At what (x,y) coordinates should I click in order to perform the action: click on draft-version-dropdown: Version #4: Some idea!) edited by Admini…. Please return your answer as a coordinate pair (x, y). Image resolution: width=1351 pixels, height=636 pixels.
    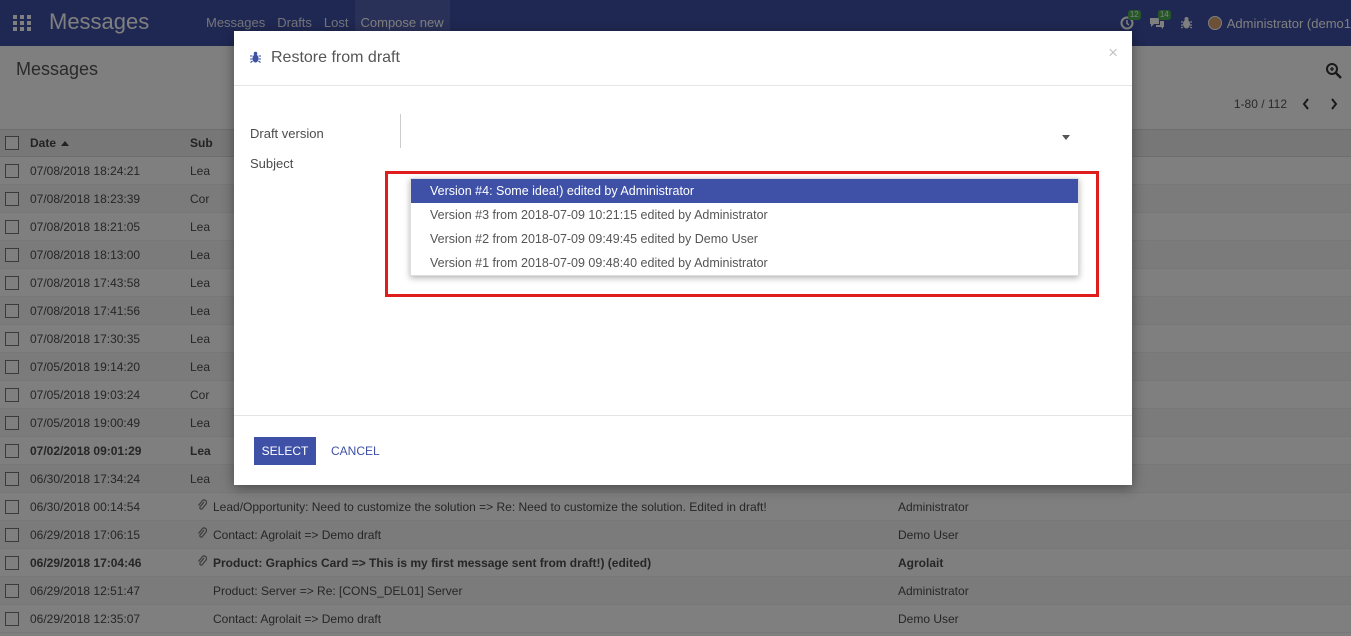
    Looking at the image, I should click on (744, 227).